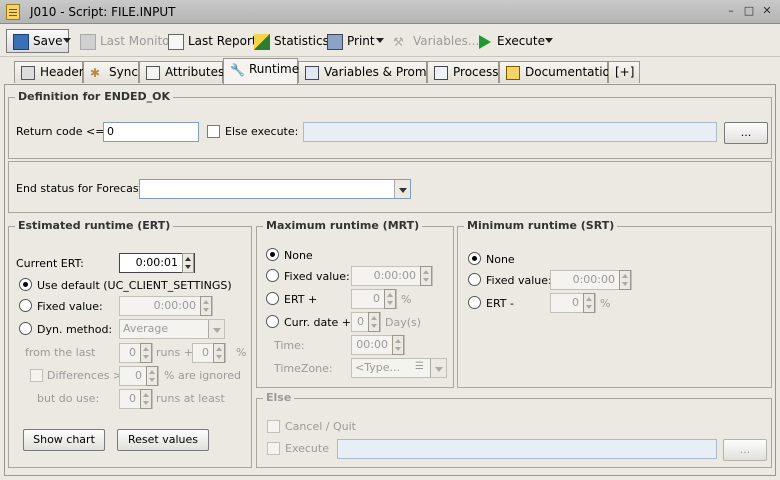 The image size is (780, 480). Describe the element at coordinates (152, 376) in the screenshot. I see `differences-spinner` at that location.